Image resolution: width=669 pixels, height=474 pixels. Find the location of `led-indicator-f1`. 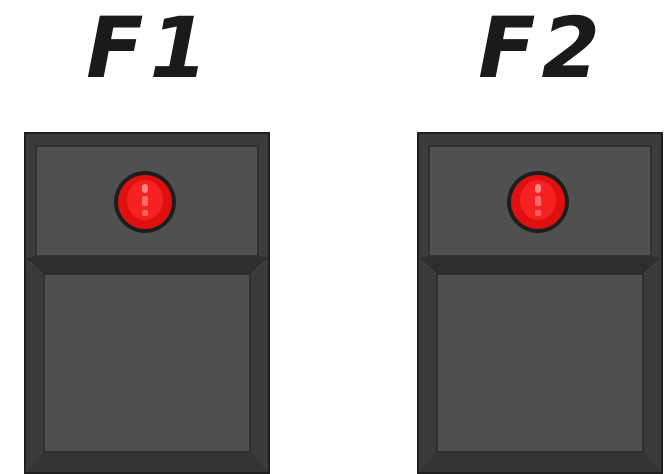

led-indicator-f1 is located at coordinates (145, 202).